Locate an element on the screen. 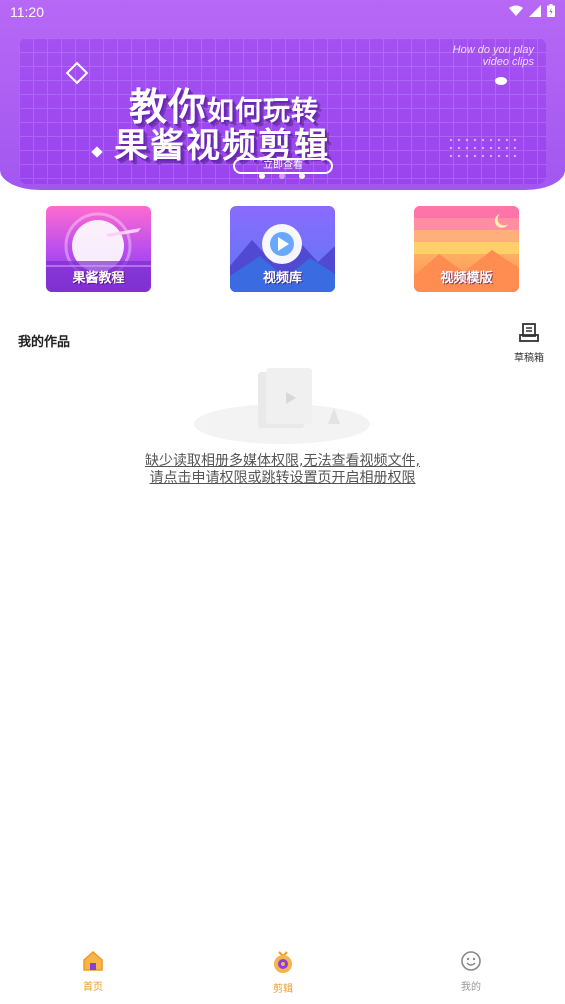 The width and height of the screenshot is (565, 1004). tile-video-template: 视频模版 is located at coordinates (466, 249).